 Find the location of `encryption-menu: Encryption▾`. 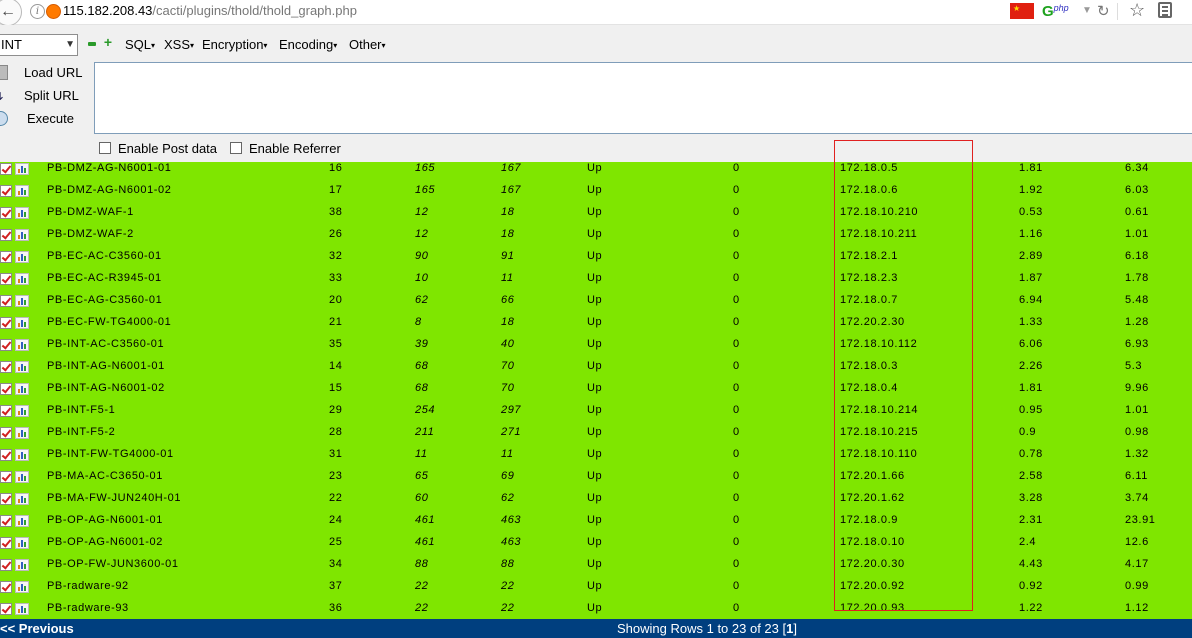

encryption-menu: Encryption▾ is located at coordinates (234, 44).